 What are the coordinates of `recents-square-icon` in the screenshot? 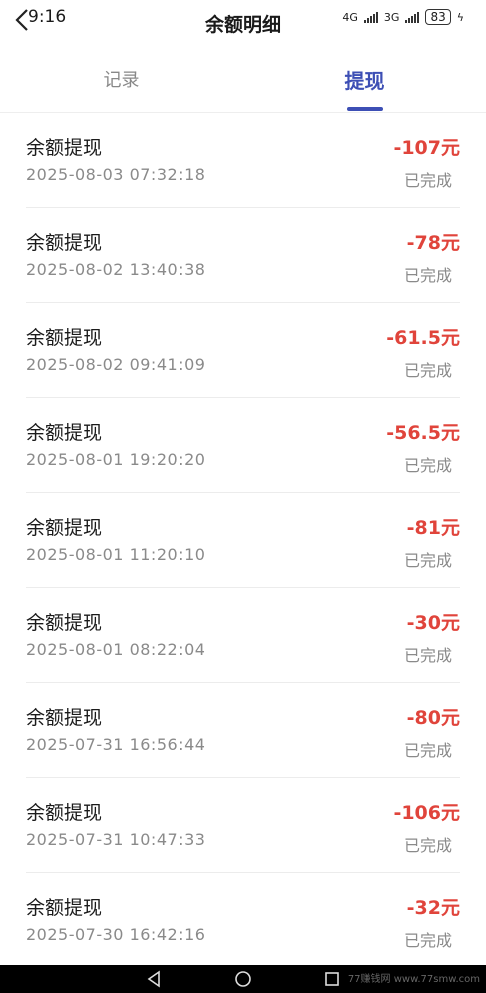 It's located at (332, 979).